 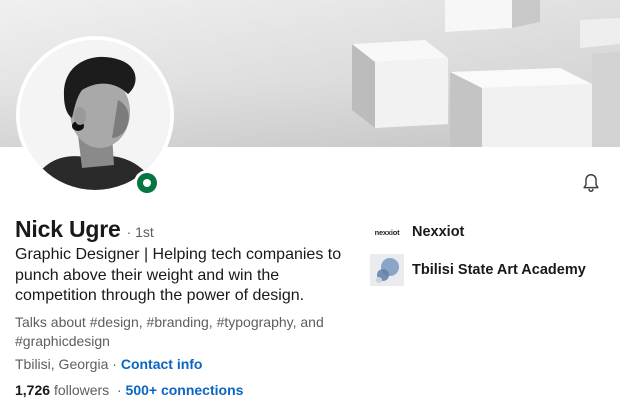 I want to click on nexxiot-logo-text: nexxiot, so click(x=387, y=232).